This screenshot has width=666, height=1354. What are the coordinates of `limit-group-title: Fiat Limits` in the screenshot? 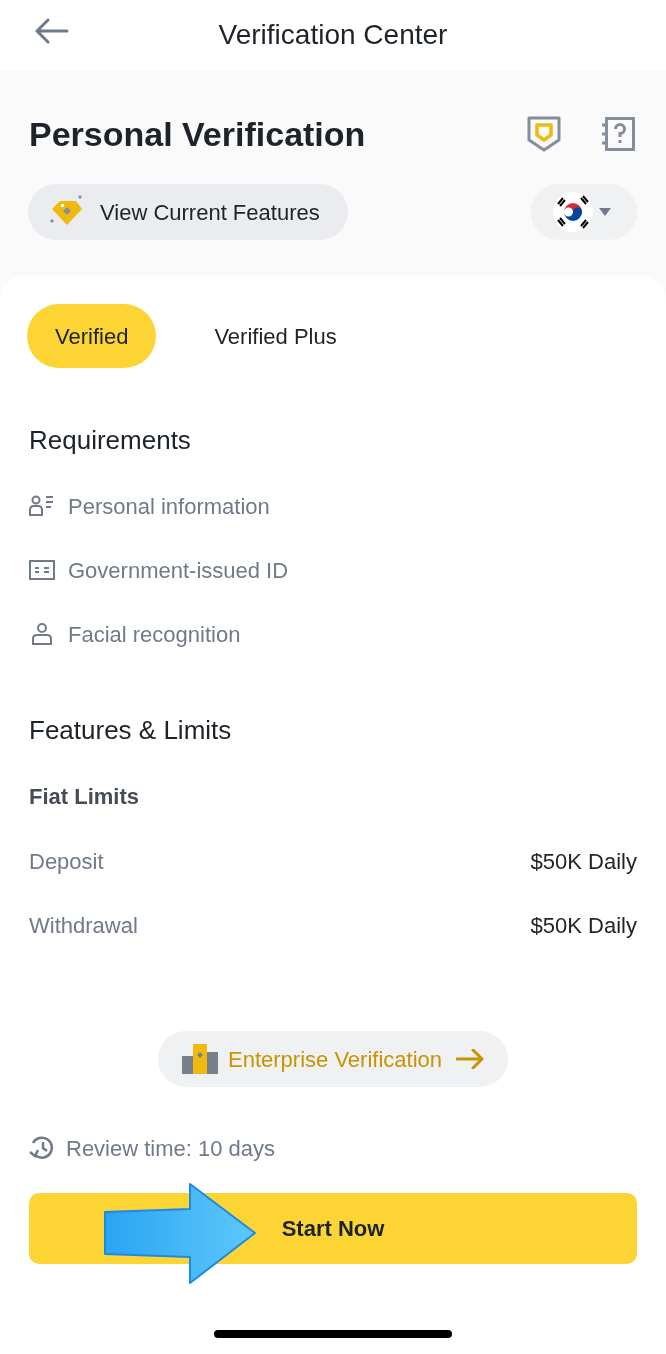 It's located at (84, 797).